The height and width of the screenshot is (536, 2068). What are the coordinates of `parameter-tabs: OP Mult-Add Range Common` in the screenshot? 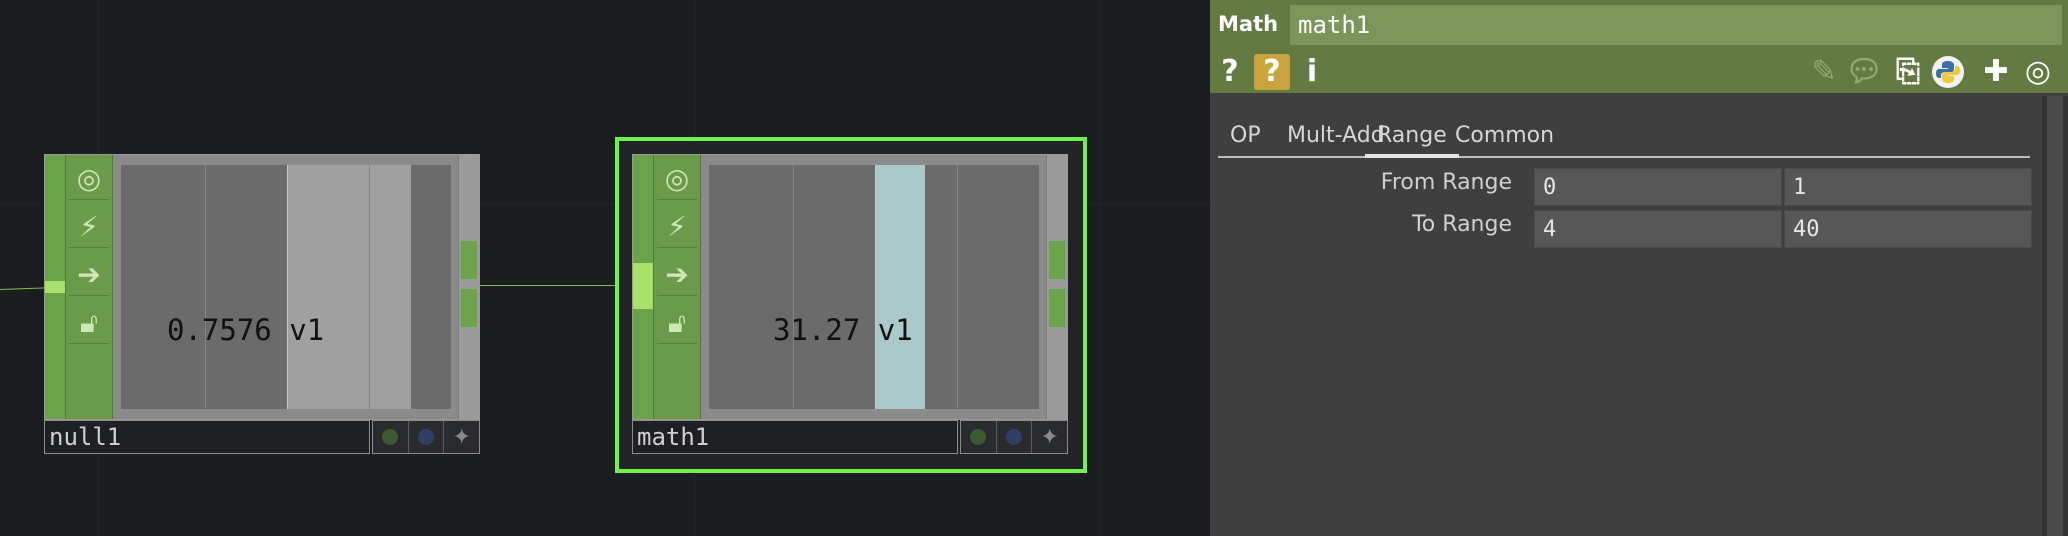 It's located at (1624, 135).